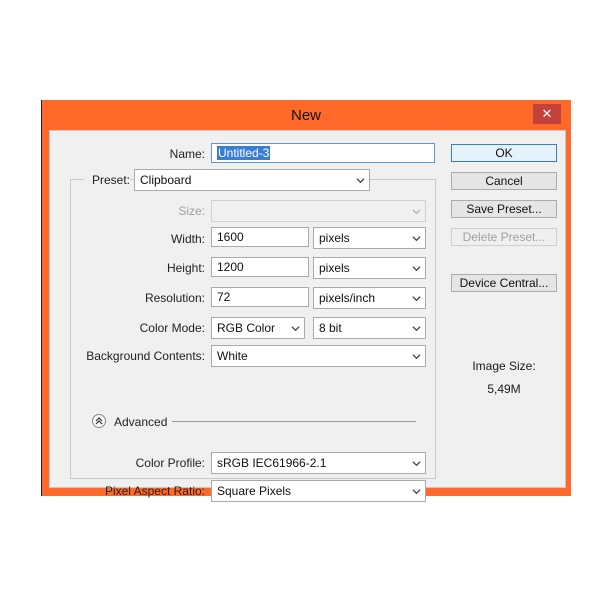 This screenshot has width=600, height=600. I want to click on size-label: Size:, so click(191, 211).